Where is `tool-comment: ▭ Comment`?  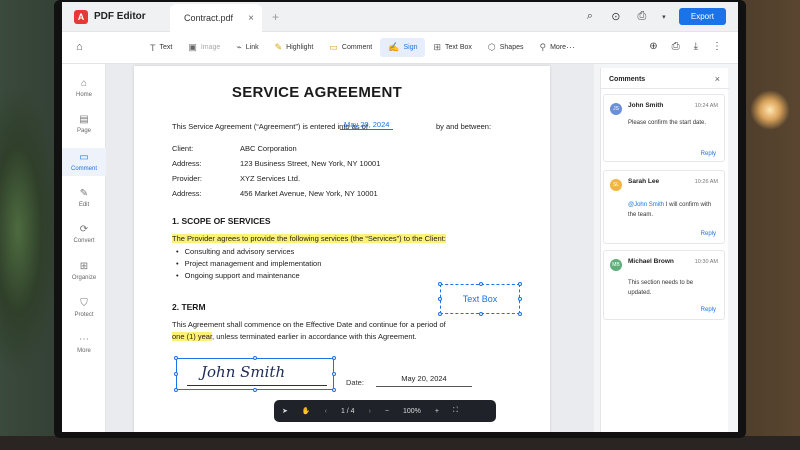
tool-comment: ▭ Comment is located at coordinates (350, 47).